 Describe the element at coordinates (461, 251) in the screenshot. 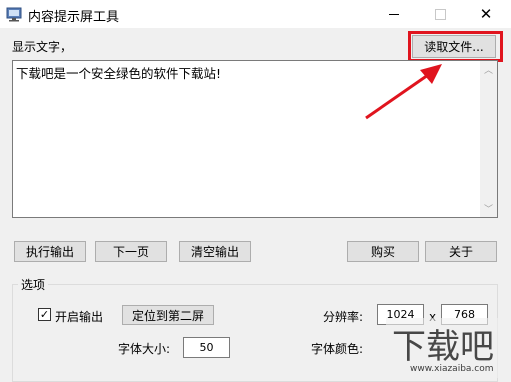

I see `about-button: 关于` at that location.